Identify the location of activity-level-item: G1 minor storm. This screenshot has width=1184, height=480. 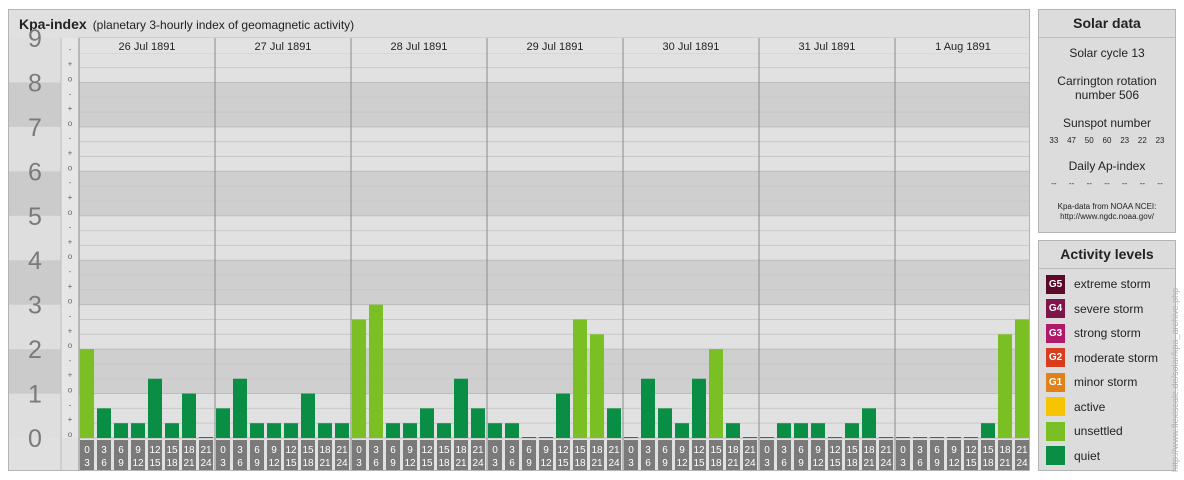
(1091, 382).